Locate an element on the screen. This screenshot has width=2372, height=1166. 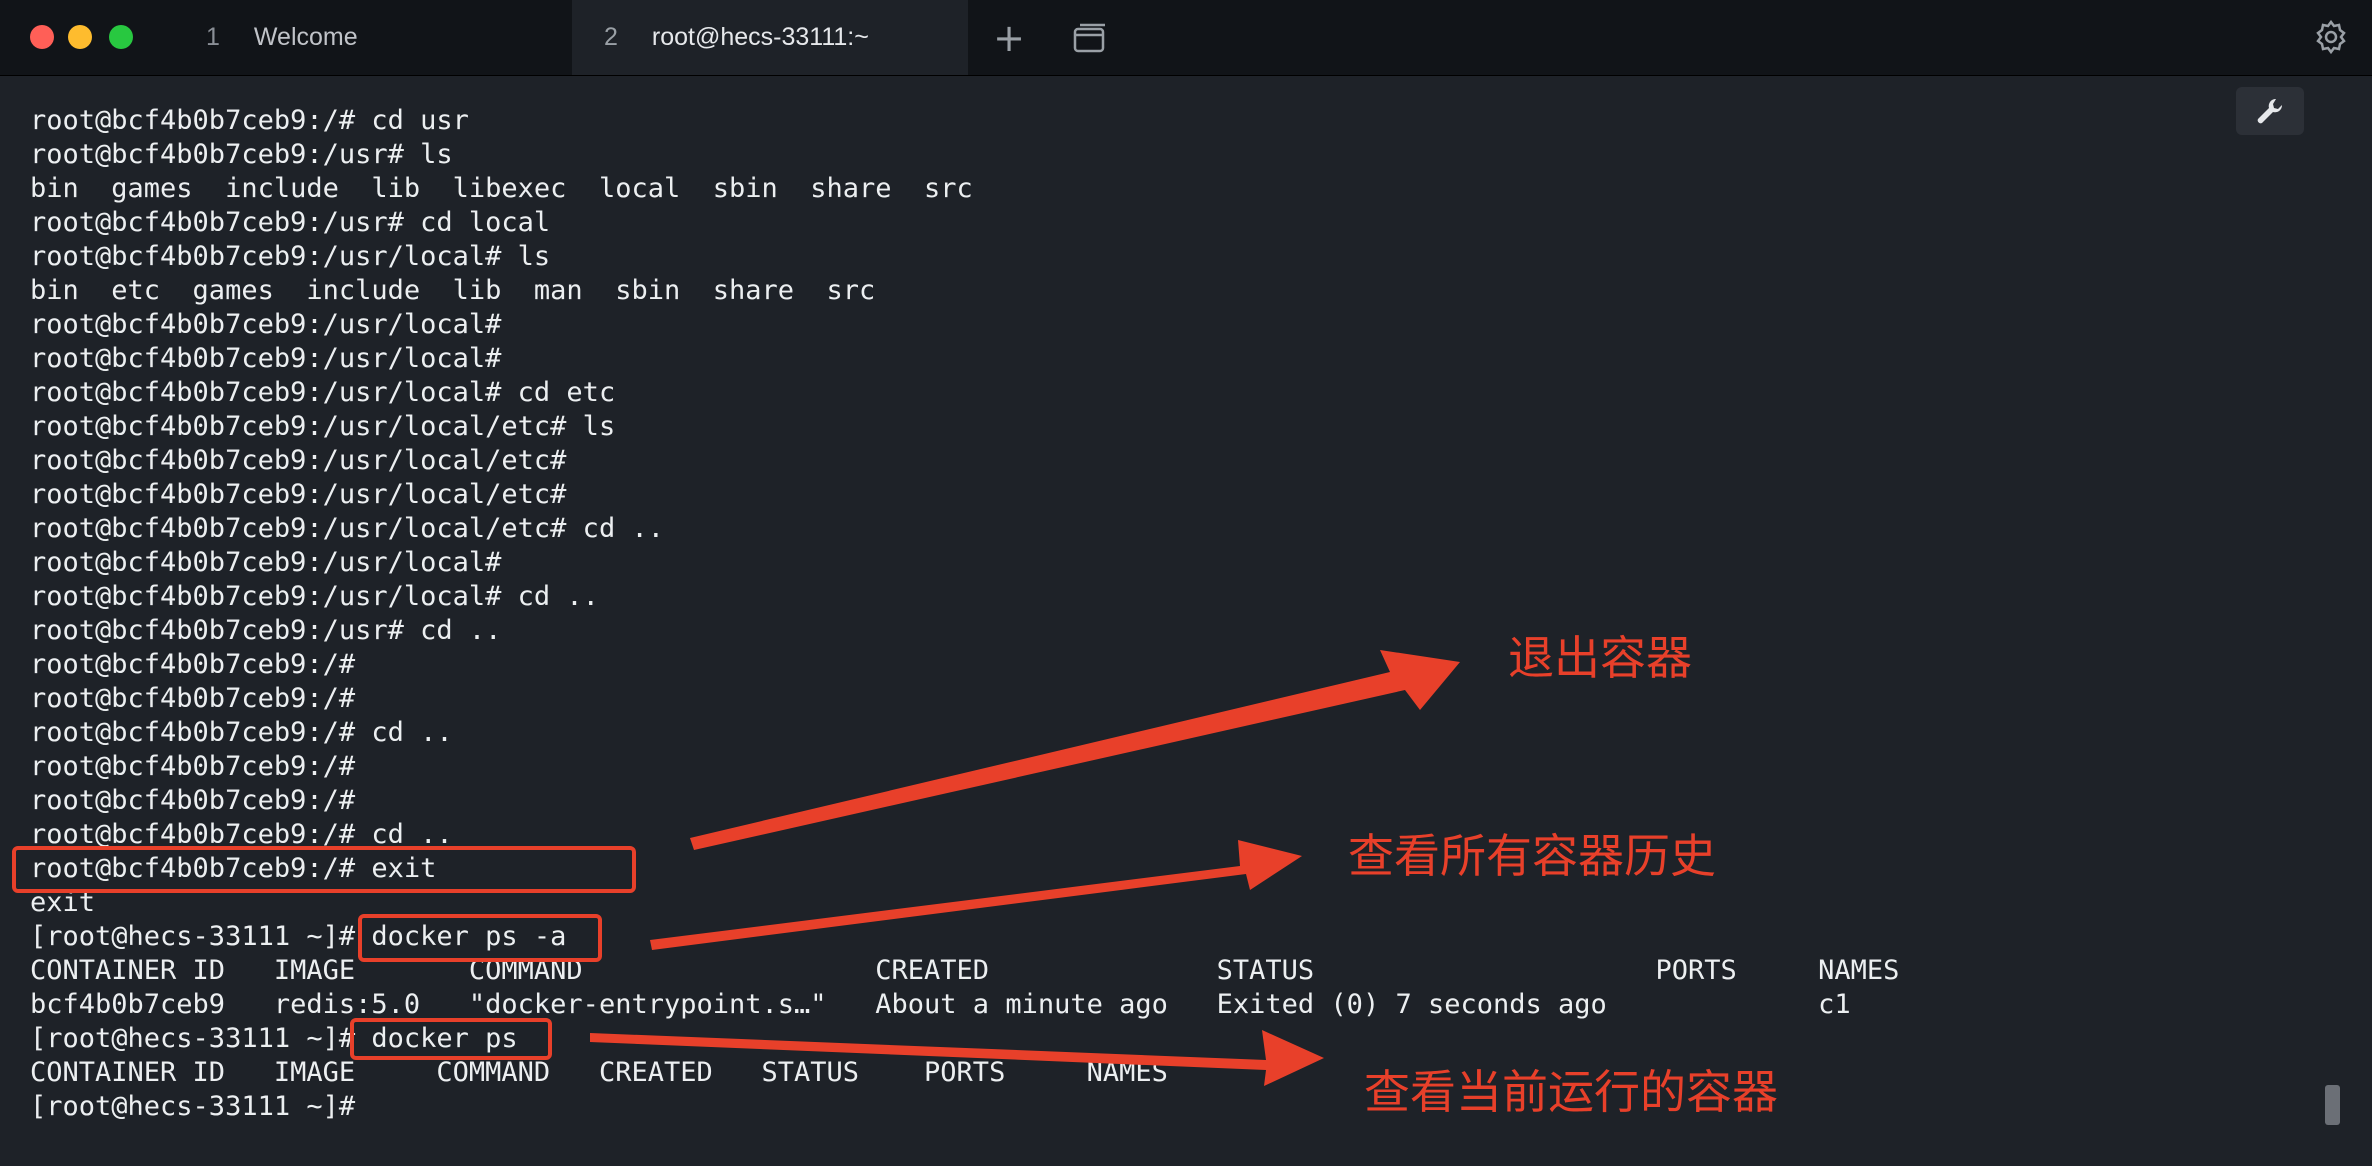
arrow-exit is located at coordinates (1075, 750).